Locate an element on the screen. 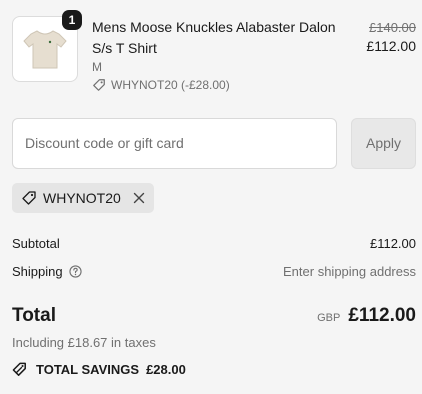 This screenshot has height=394, width=422. total-label: Total is located at coordinates (34, 315).